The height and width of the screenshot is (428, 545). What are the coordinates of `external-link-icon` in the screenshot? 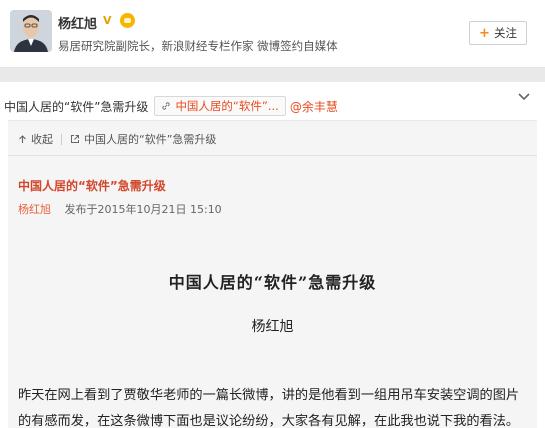 It's located at (75, 139).